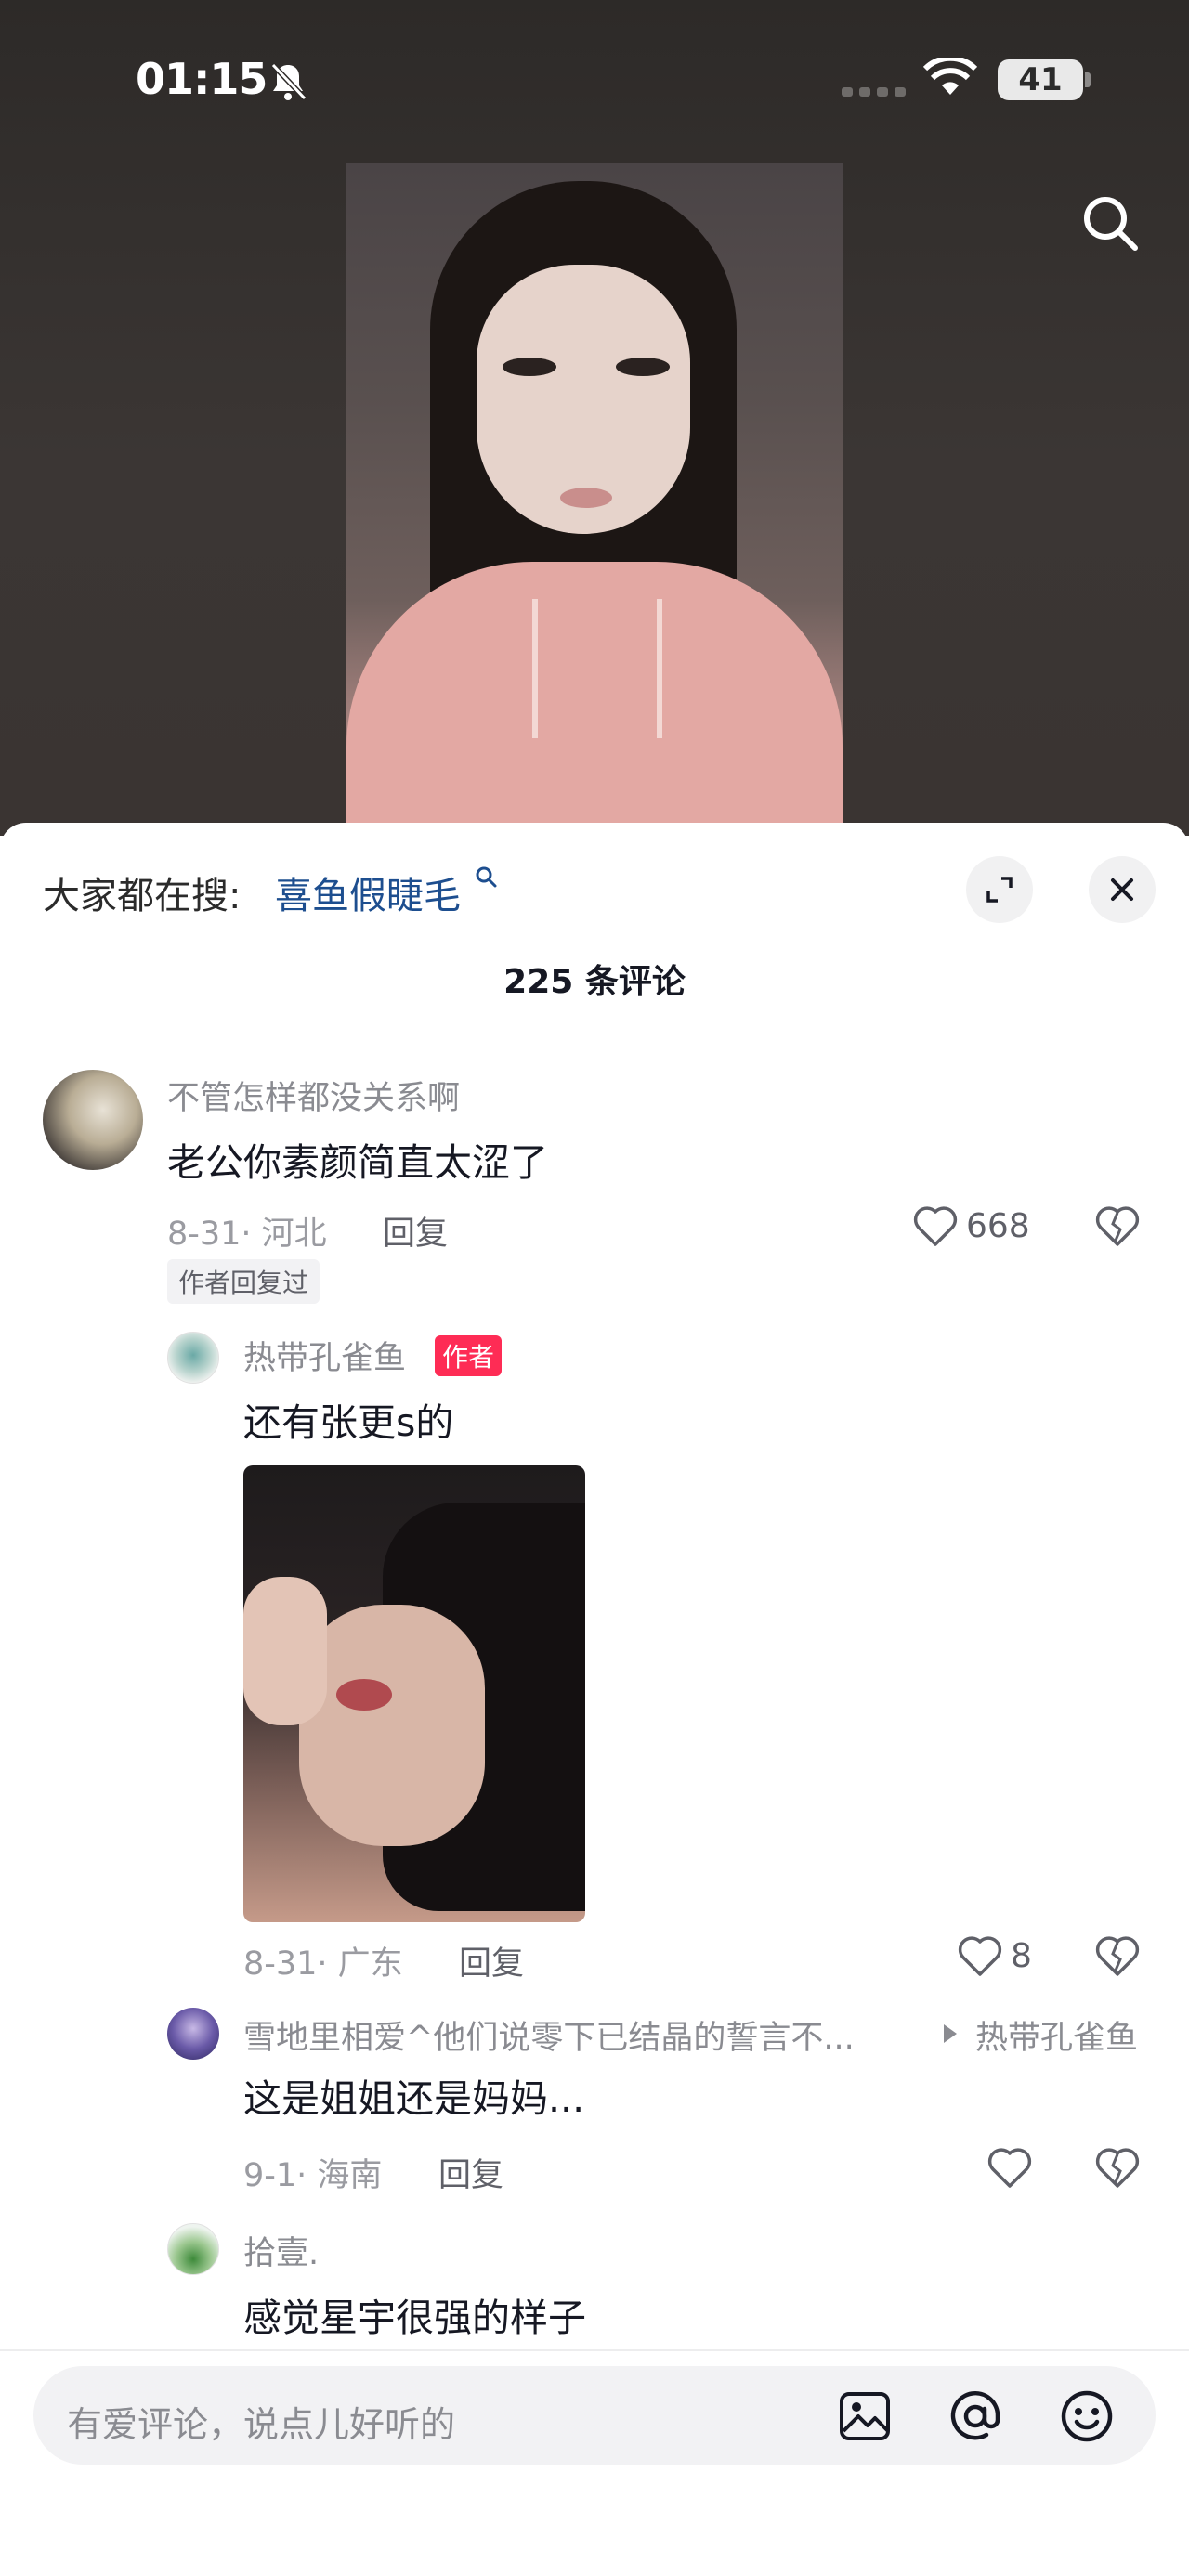 This screenshot has width=1189, height=2576. I want to click on emoji-icon, so click(1087, 2416).